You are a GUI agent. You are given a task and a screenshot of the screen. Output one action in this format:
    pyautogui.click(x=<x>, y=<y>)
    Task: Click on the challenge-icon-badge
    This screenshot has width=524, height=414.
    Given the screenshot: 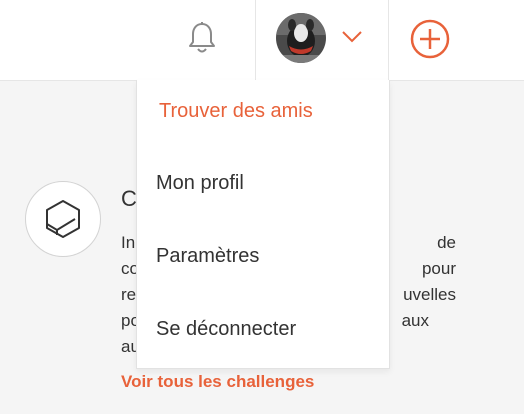 What is the action you would take?
    pyautogui.click(x=63, y=219)
    